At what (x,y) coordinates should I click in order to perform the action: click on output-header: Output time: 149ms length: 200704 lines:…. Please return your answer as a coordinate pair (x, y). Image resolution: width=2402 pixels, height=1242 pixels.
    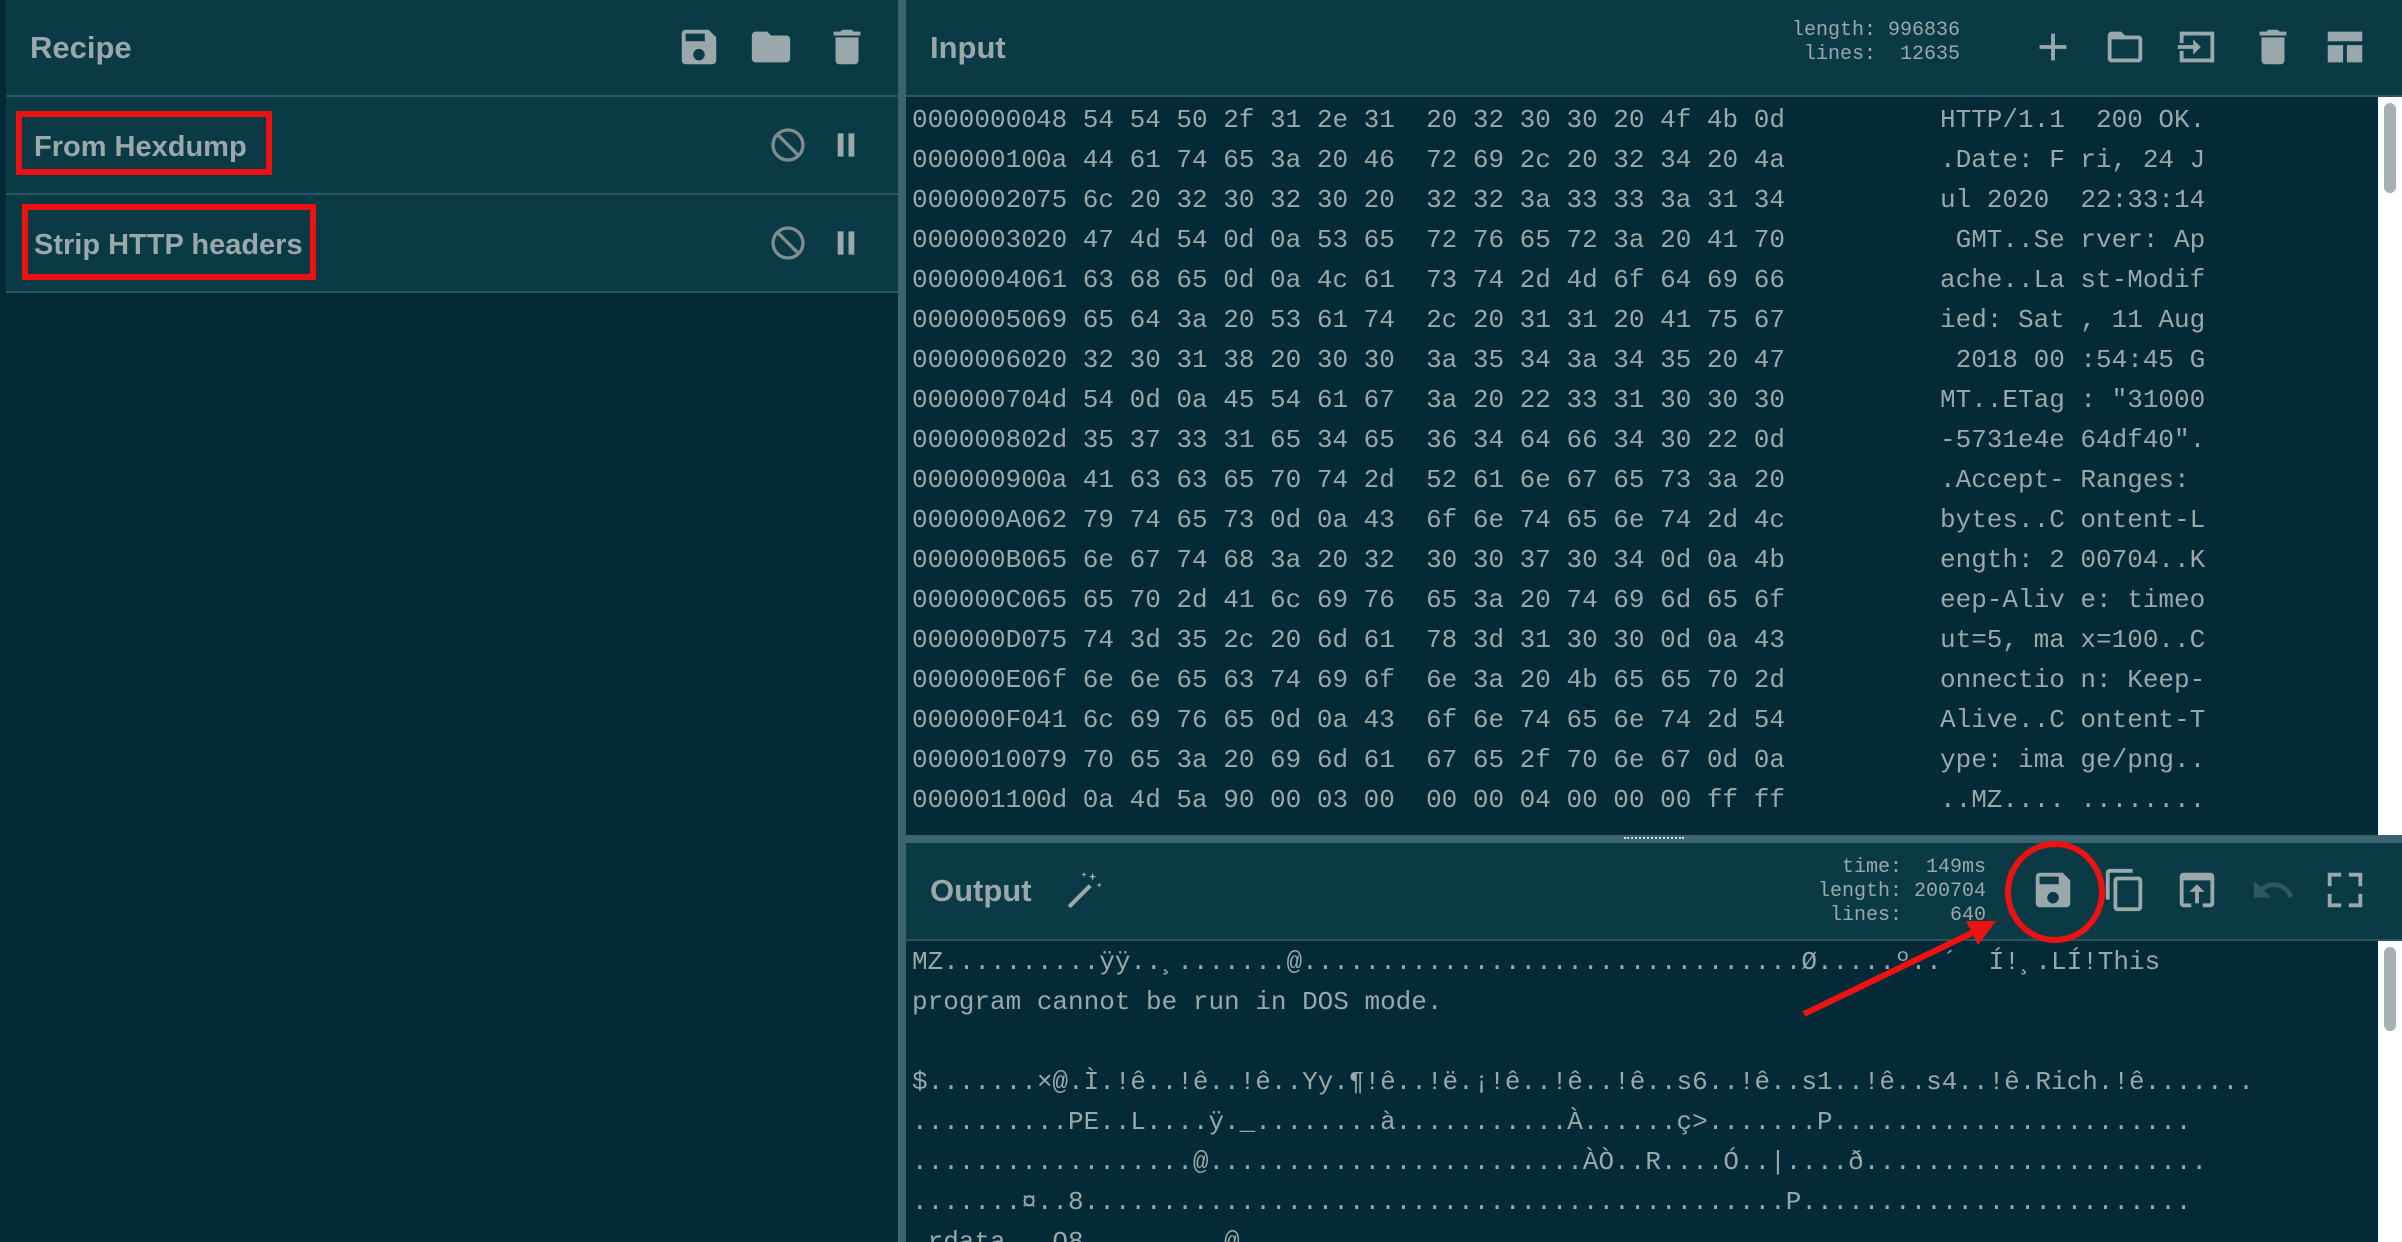
    Looking at the image, I should click on (1654, 892).